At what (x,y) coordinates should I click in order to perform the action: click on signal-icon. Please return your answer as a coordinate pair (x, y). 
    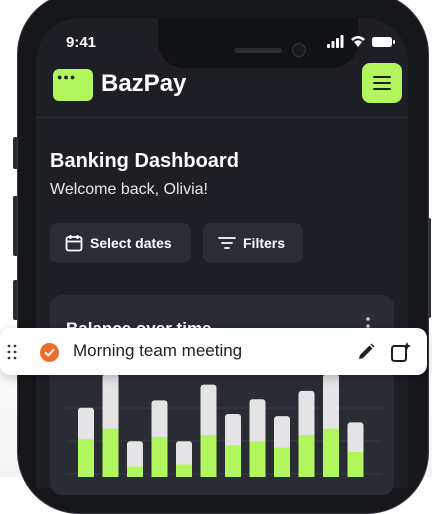
    Looking at the image, I should click on (335, 41).